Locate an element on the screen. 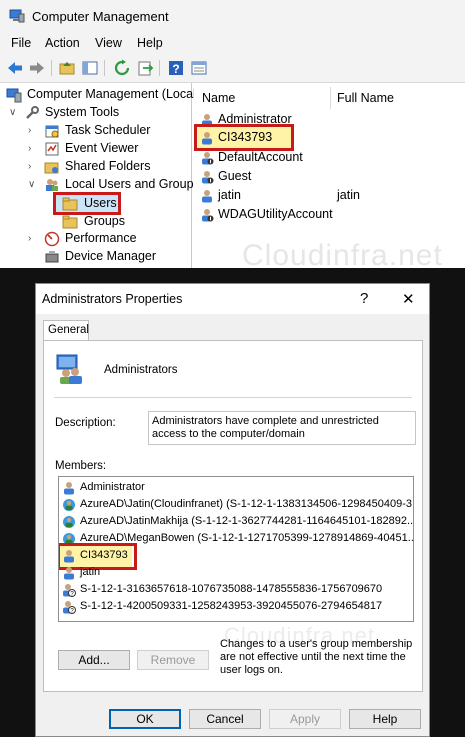 Image resolution: width=465 pixels, height=737 pixels. tree-event-viewer: Event Viewer is located at coordinates (101, 148).